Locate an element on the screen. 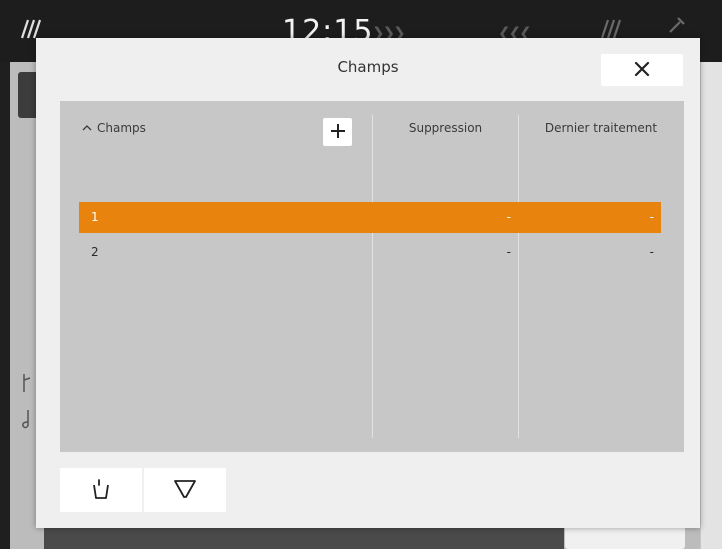 Image resolution: width=722 pixels, height=549 pixels. filter-button is located at coordinates (185, 490).